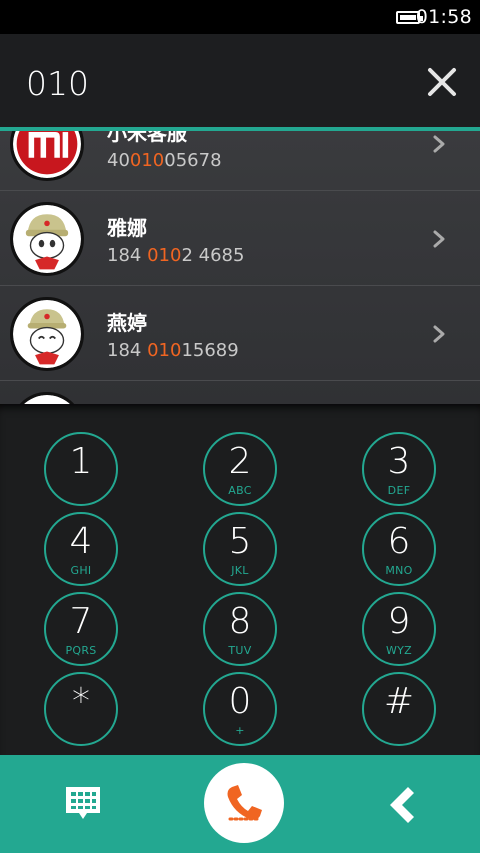  Describe the element at coordinates (399, 549) in the screenshot. I see `key-6: 6 MNO` at that location.